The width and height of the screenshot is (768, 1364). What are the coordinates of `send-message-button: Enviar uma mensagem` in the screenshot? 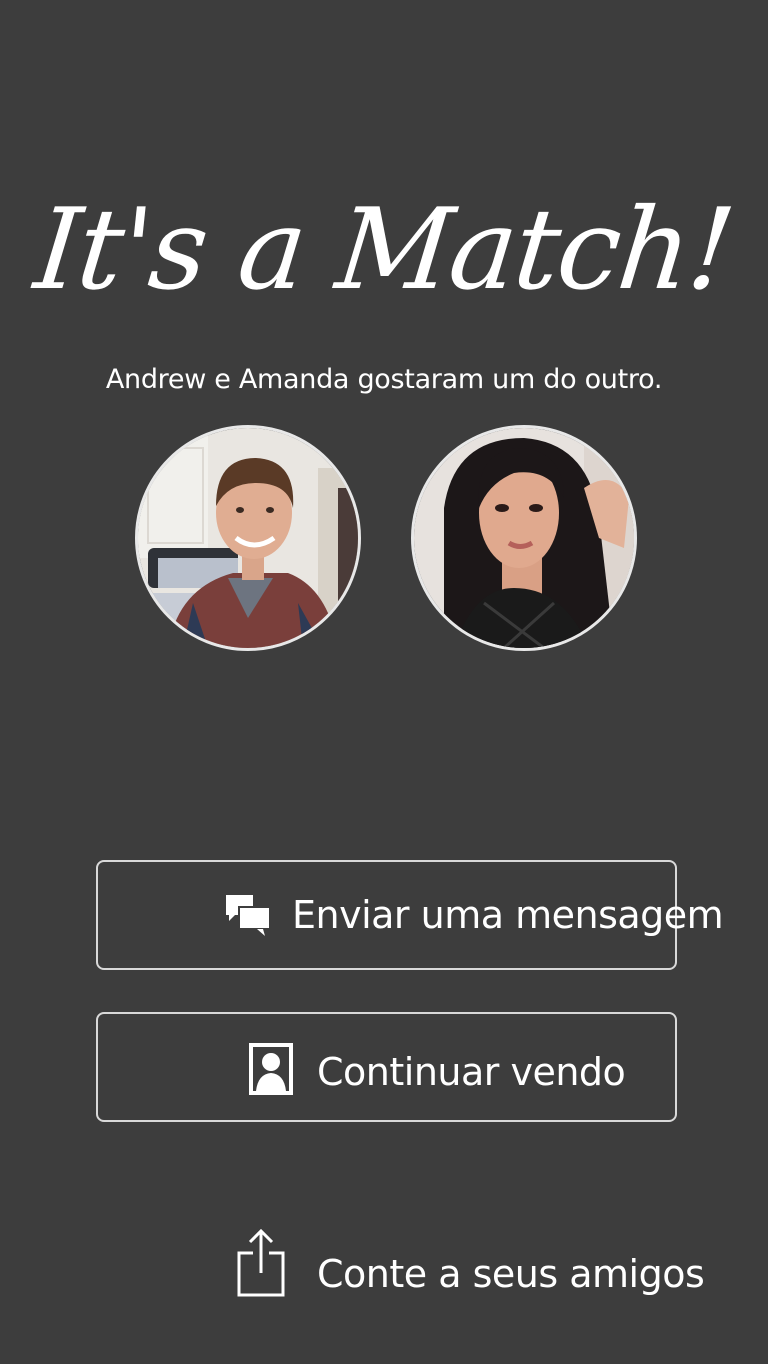 It's located at (410, 915).